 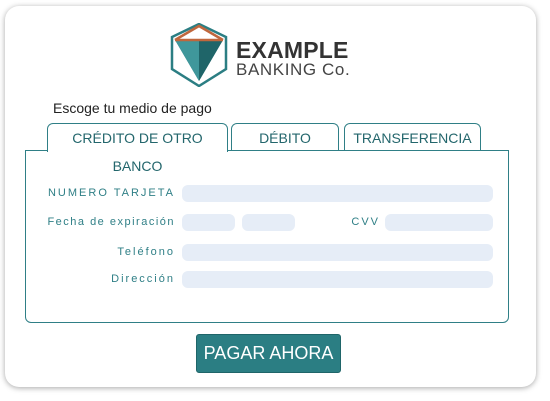 What do you see at coordinates (285, 137) in the screenshot?
I see `tab-debito: DÉBITO` at bounding box center [285, 137].